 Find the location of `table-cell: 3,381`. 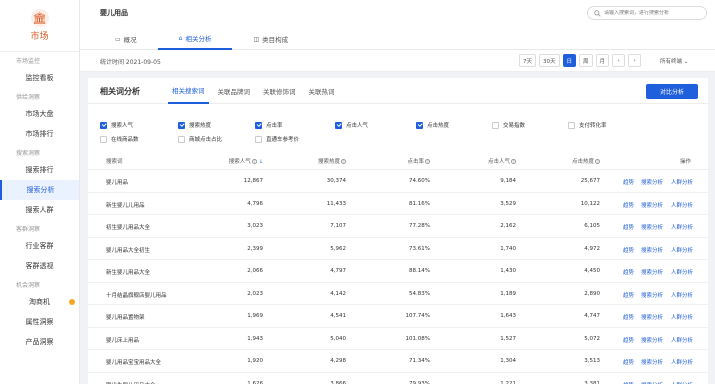

table-cell: 3,381 is located at coordinates (592, 382).